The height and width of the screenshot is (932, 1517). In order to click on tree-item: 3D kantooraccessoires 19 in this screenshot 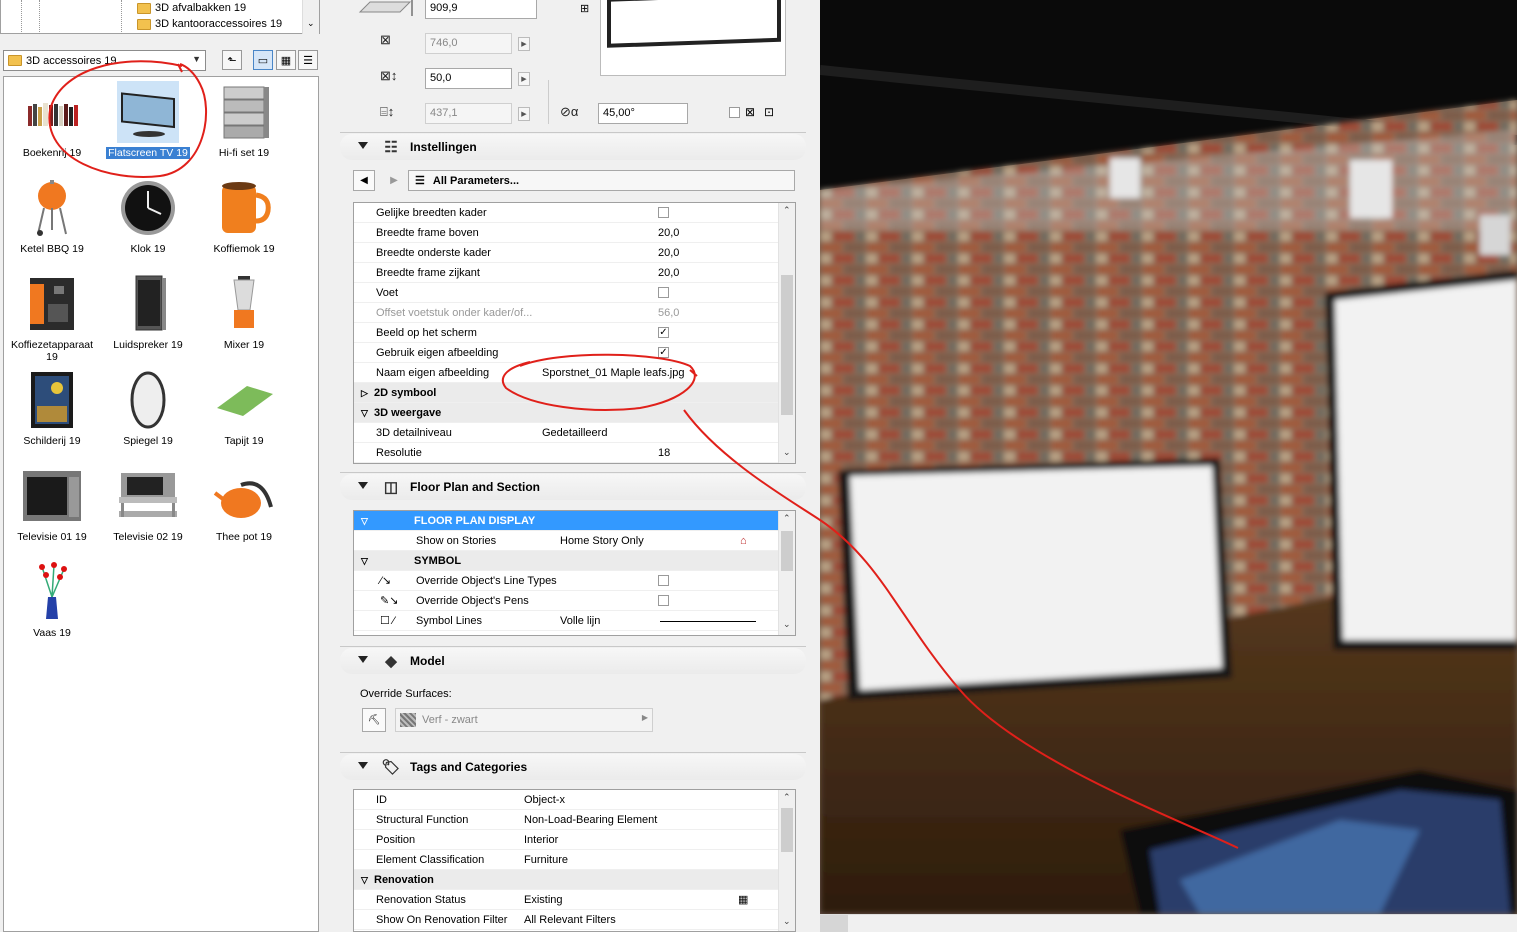, I will do `click(209, 24)`.